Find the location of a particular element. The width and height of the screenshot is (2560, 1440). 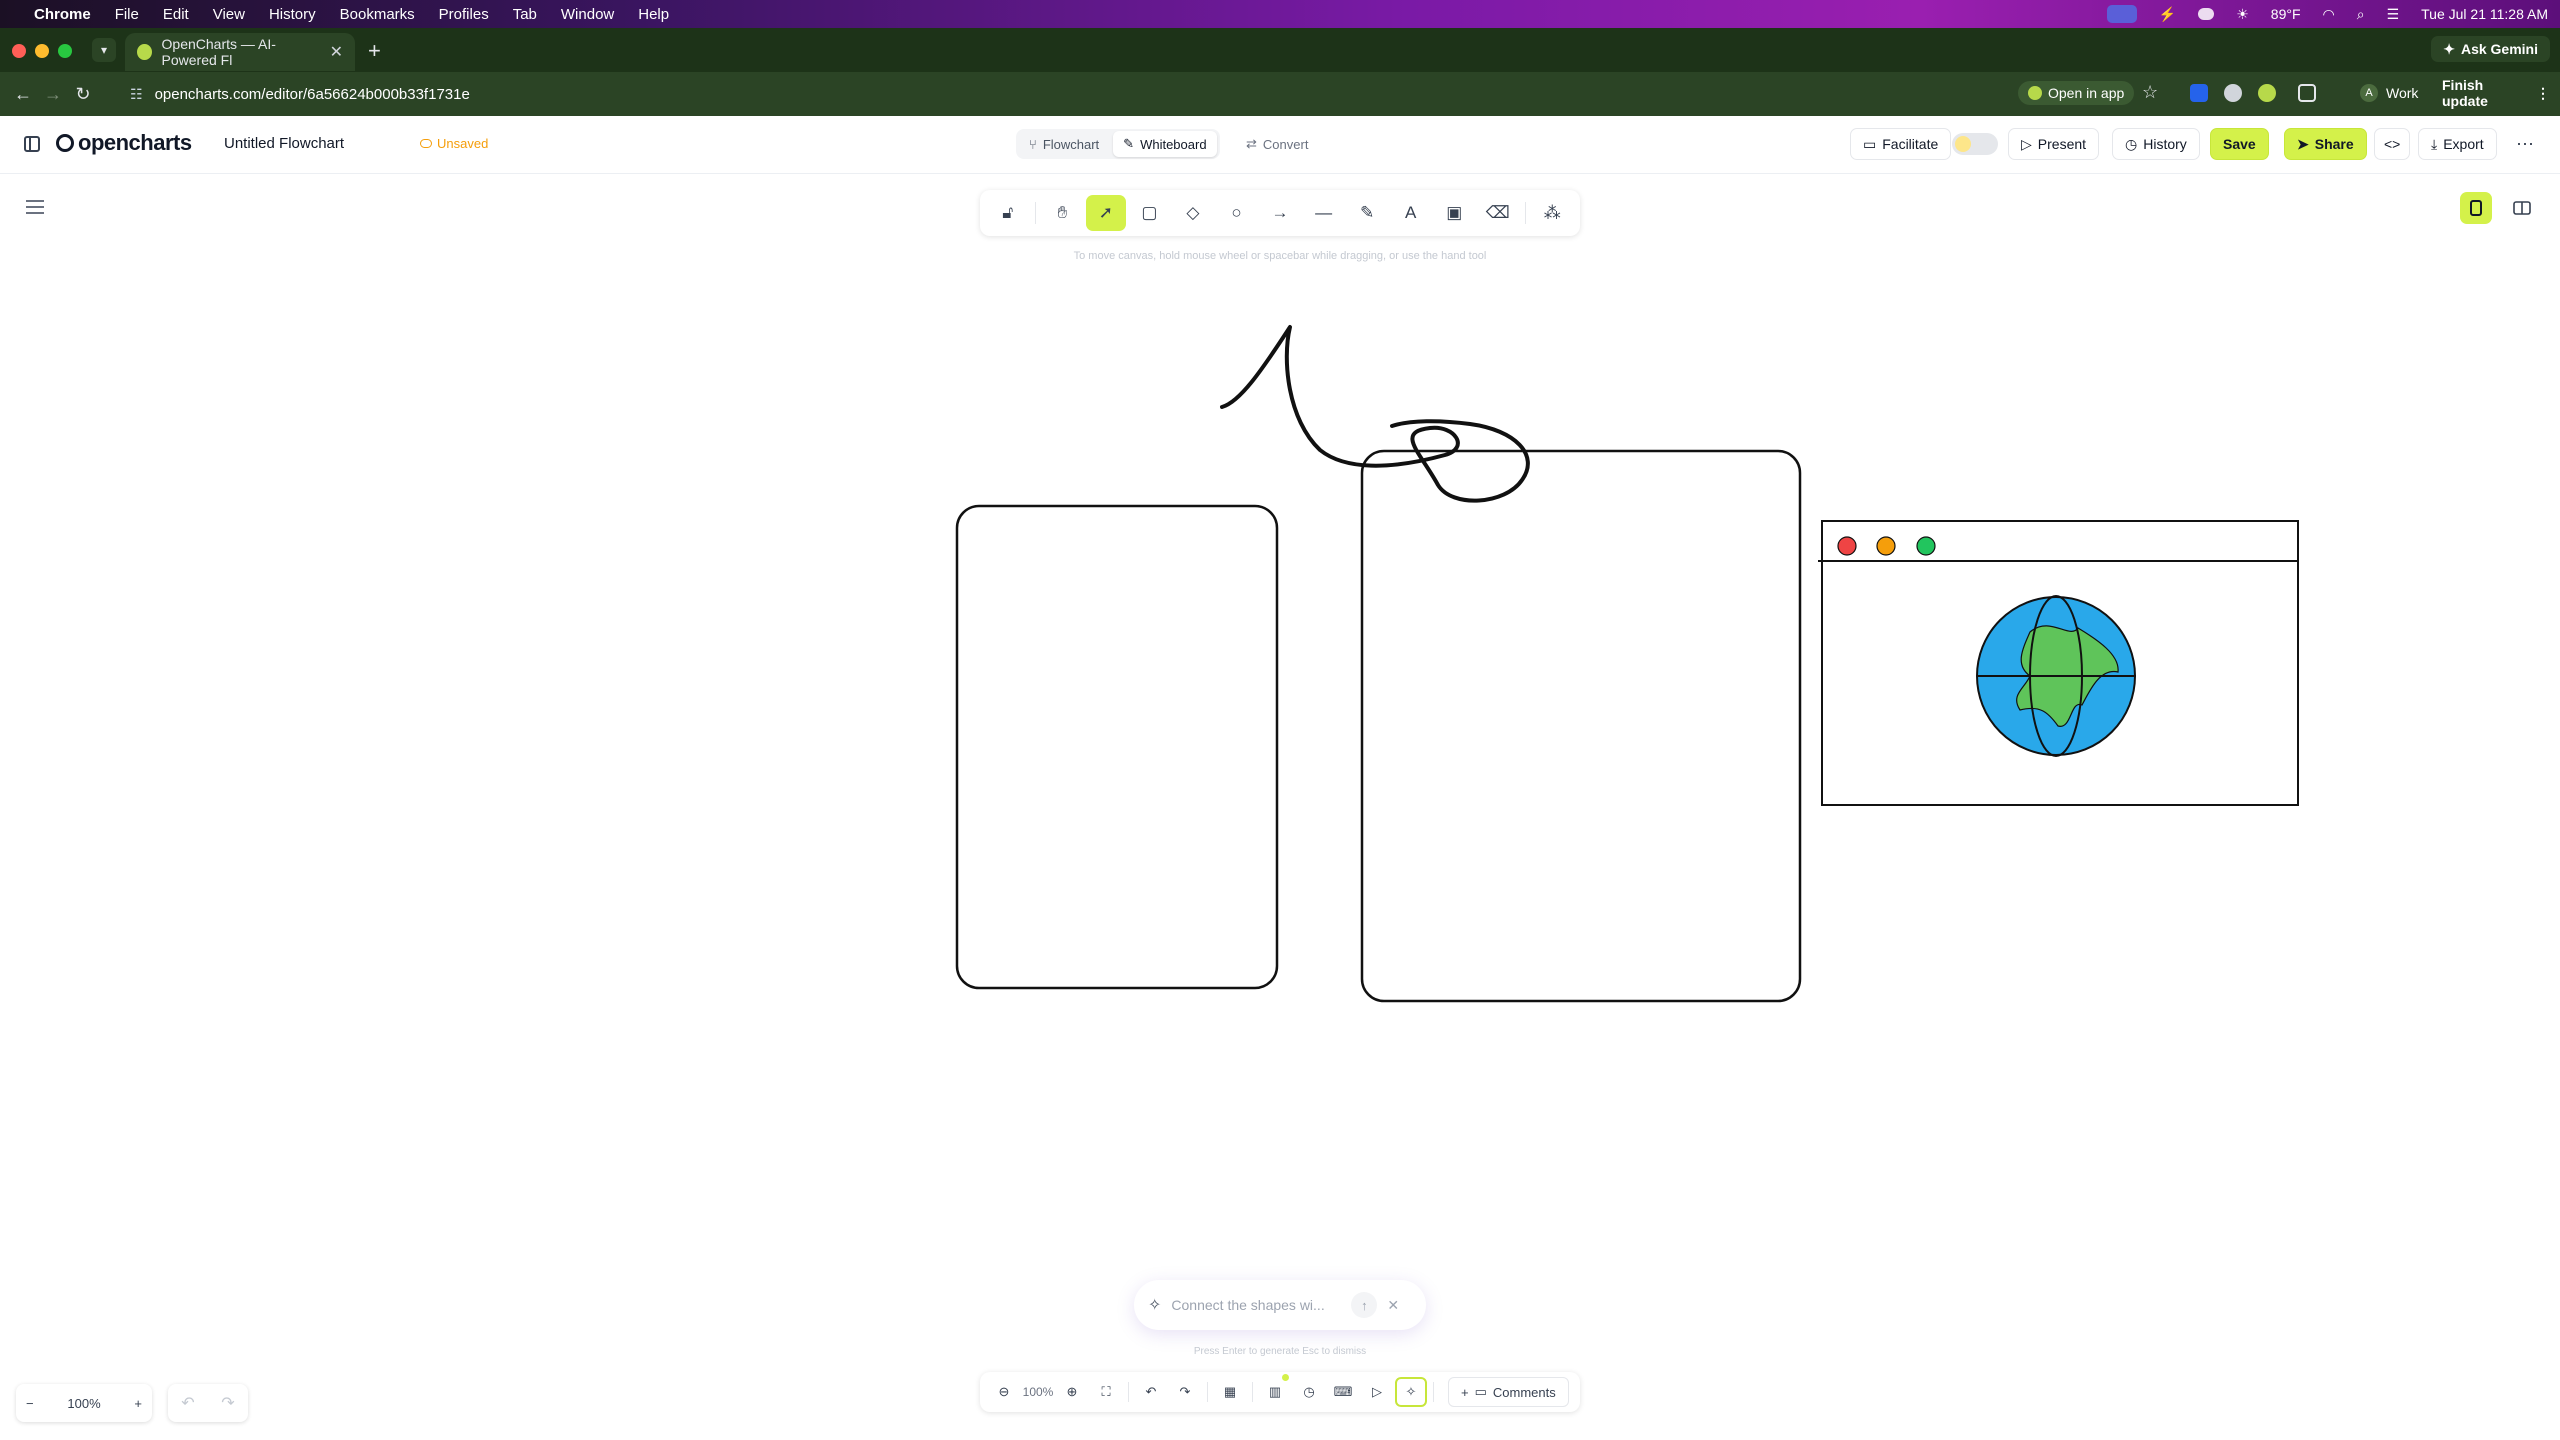

mobile-view-icon is located at coordinates (2476, 208).